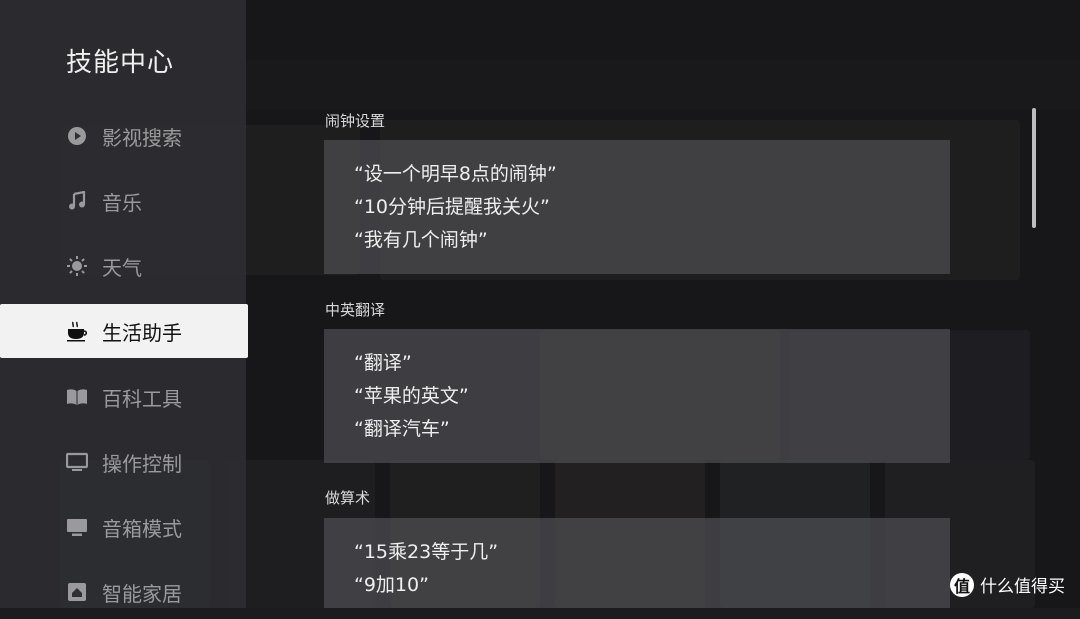  Describe the element at coordinates (355, 121) in the screenshot. I see `section-title-alarm: 闹钟设置` at that location.